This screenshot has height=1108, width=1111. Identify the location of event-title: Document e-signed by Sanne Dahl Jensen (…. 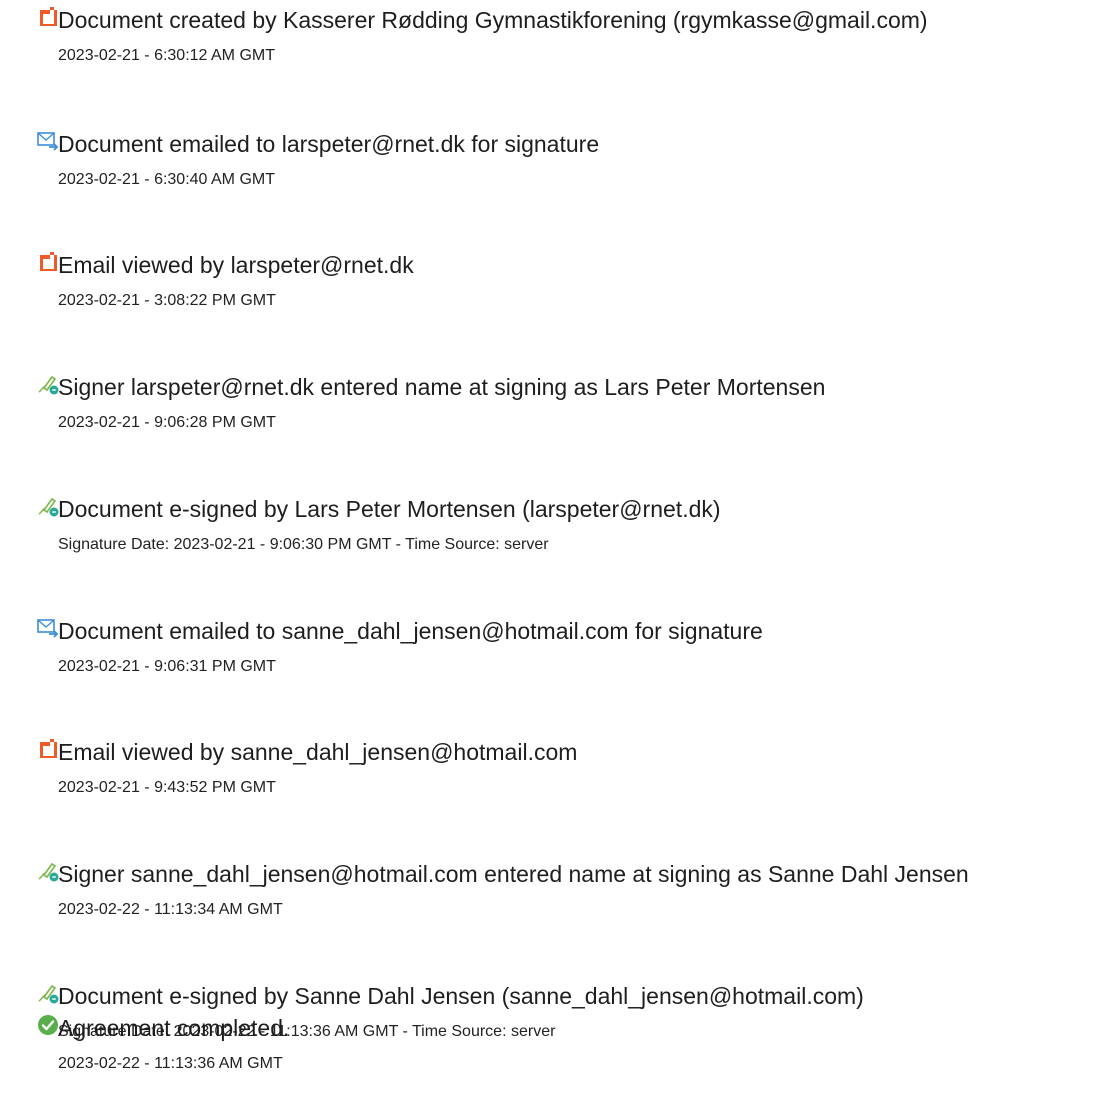
(461, 996).